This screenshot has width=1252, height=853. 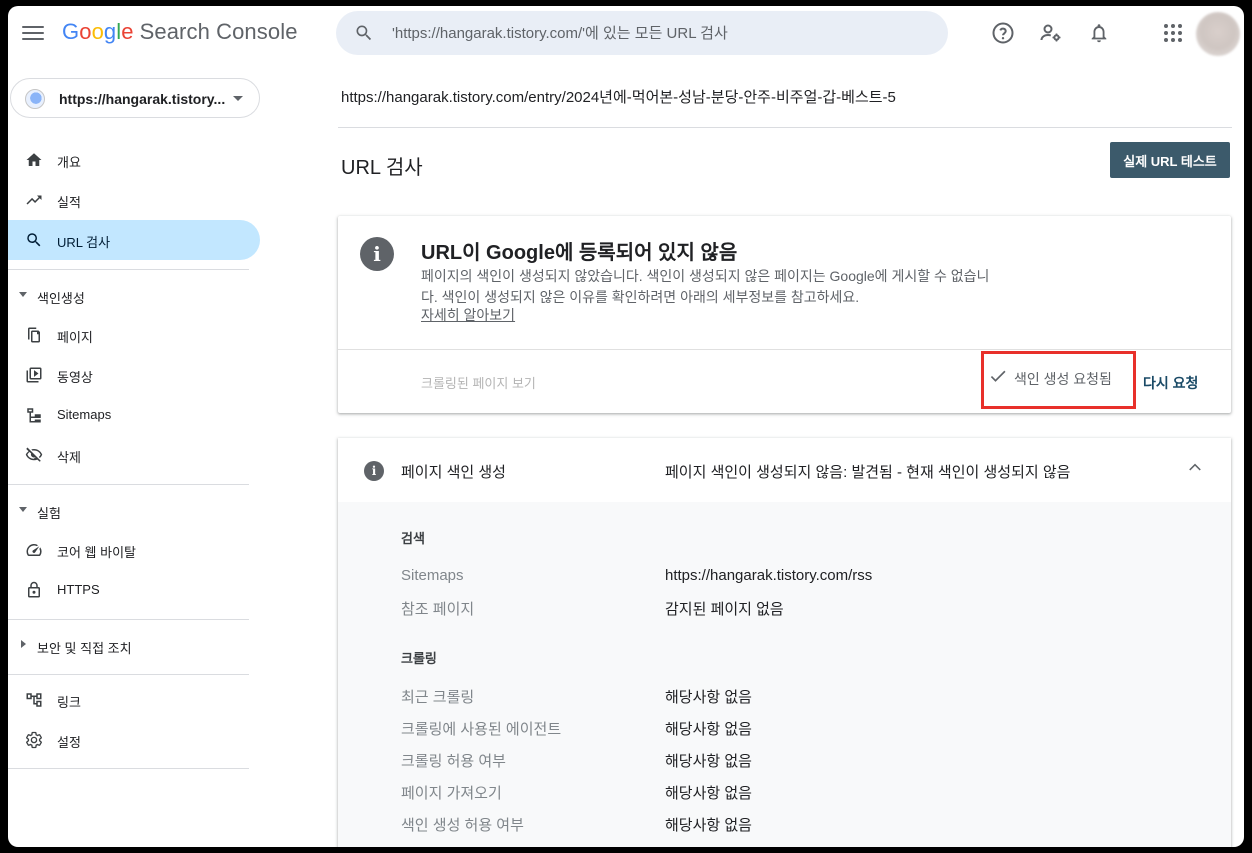 What do you see at coordinates (34, 740) in the screenshot?
I see `settings-icon` at bounding box center [34, 740].